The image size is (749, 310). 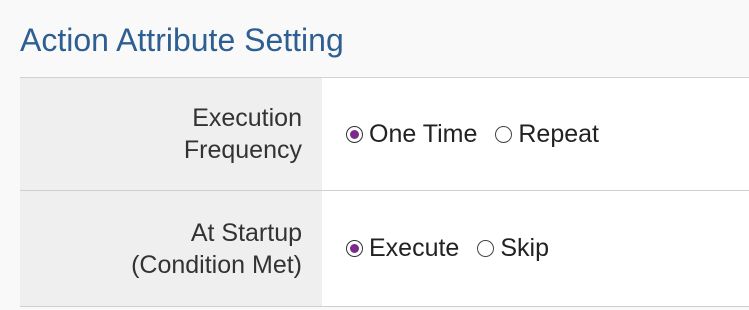 I want to click on execute-label: Execute, so click(x=414, y=248).